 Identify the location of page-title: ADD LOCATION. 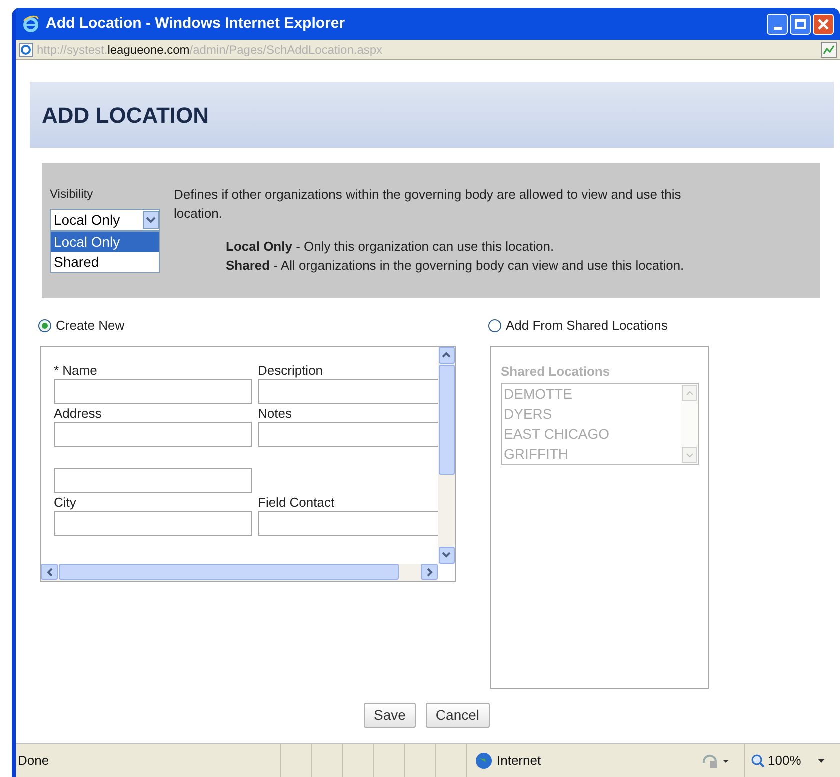
(126, 116).